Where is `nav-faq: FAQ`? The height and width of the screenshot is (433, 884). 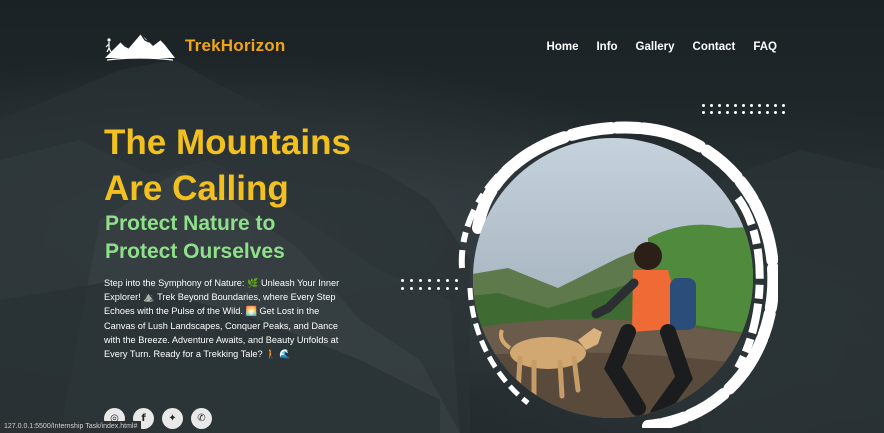
nav-faq: FAQ is located at coordinates (765, 47).